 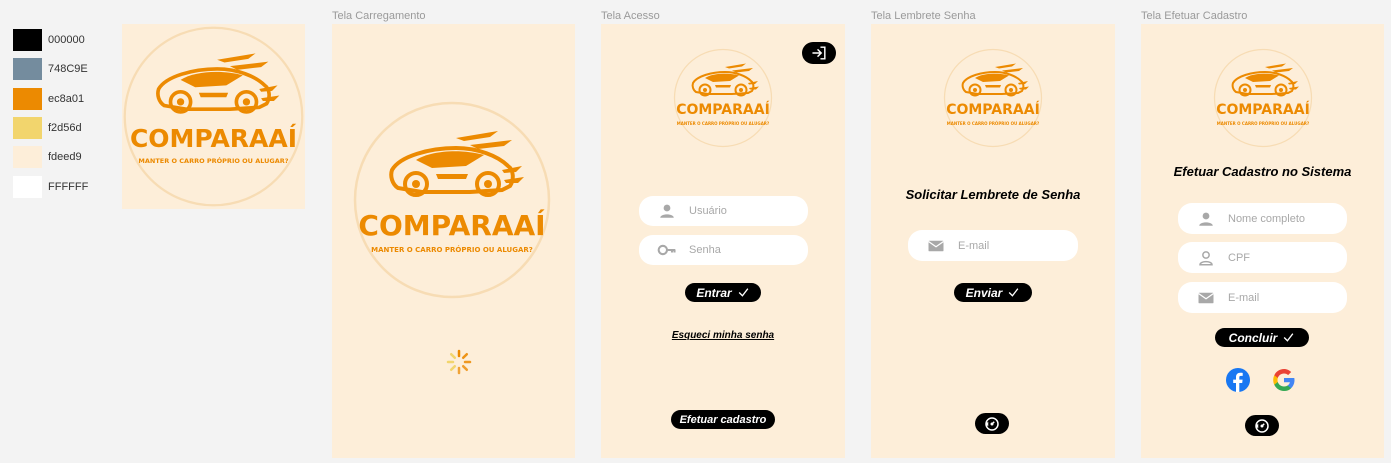 What do you see at coordinates (1262, 297) in the screenshot?
I see `signup-email-input: E-mail` at bounding box center [1262, 297].